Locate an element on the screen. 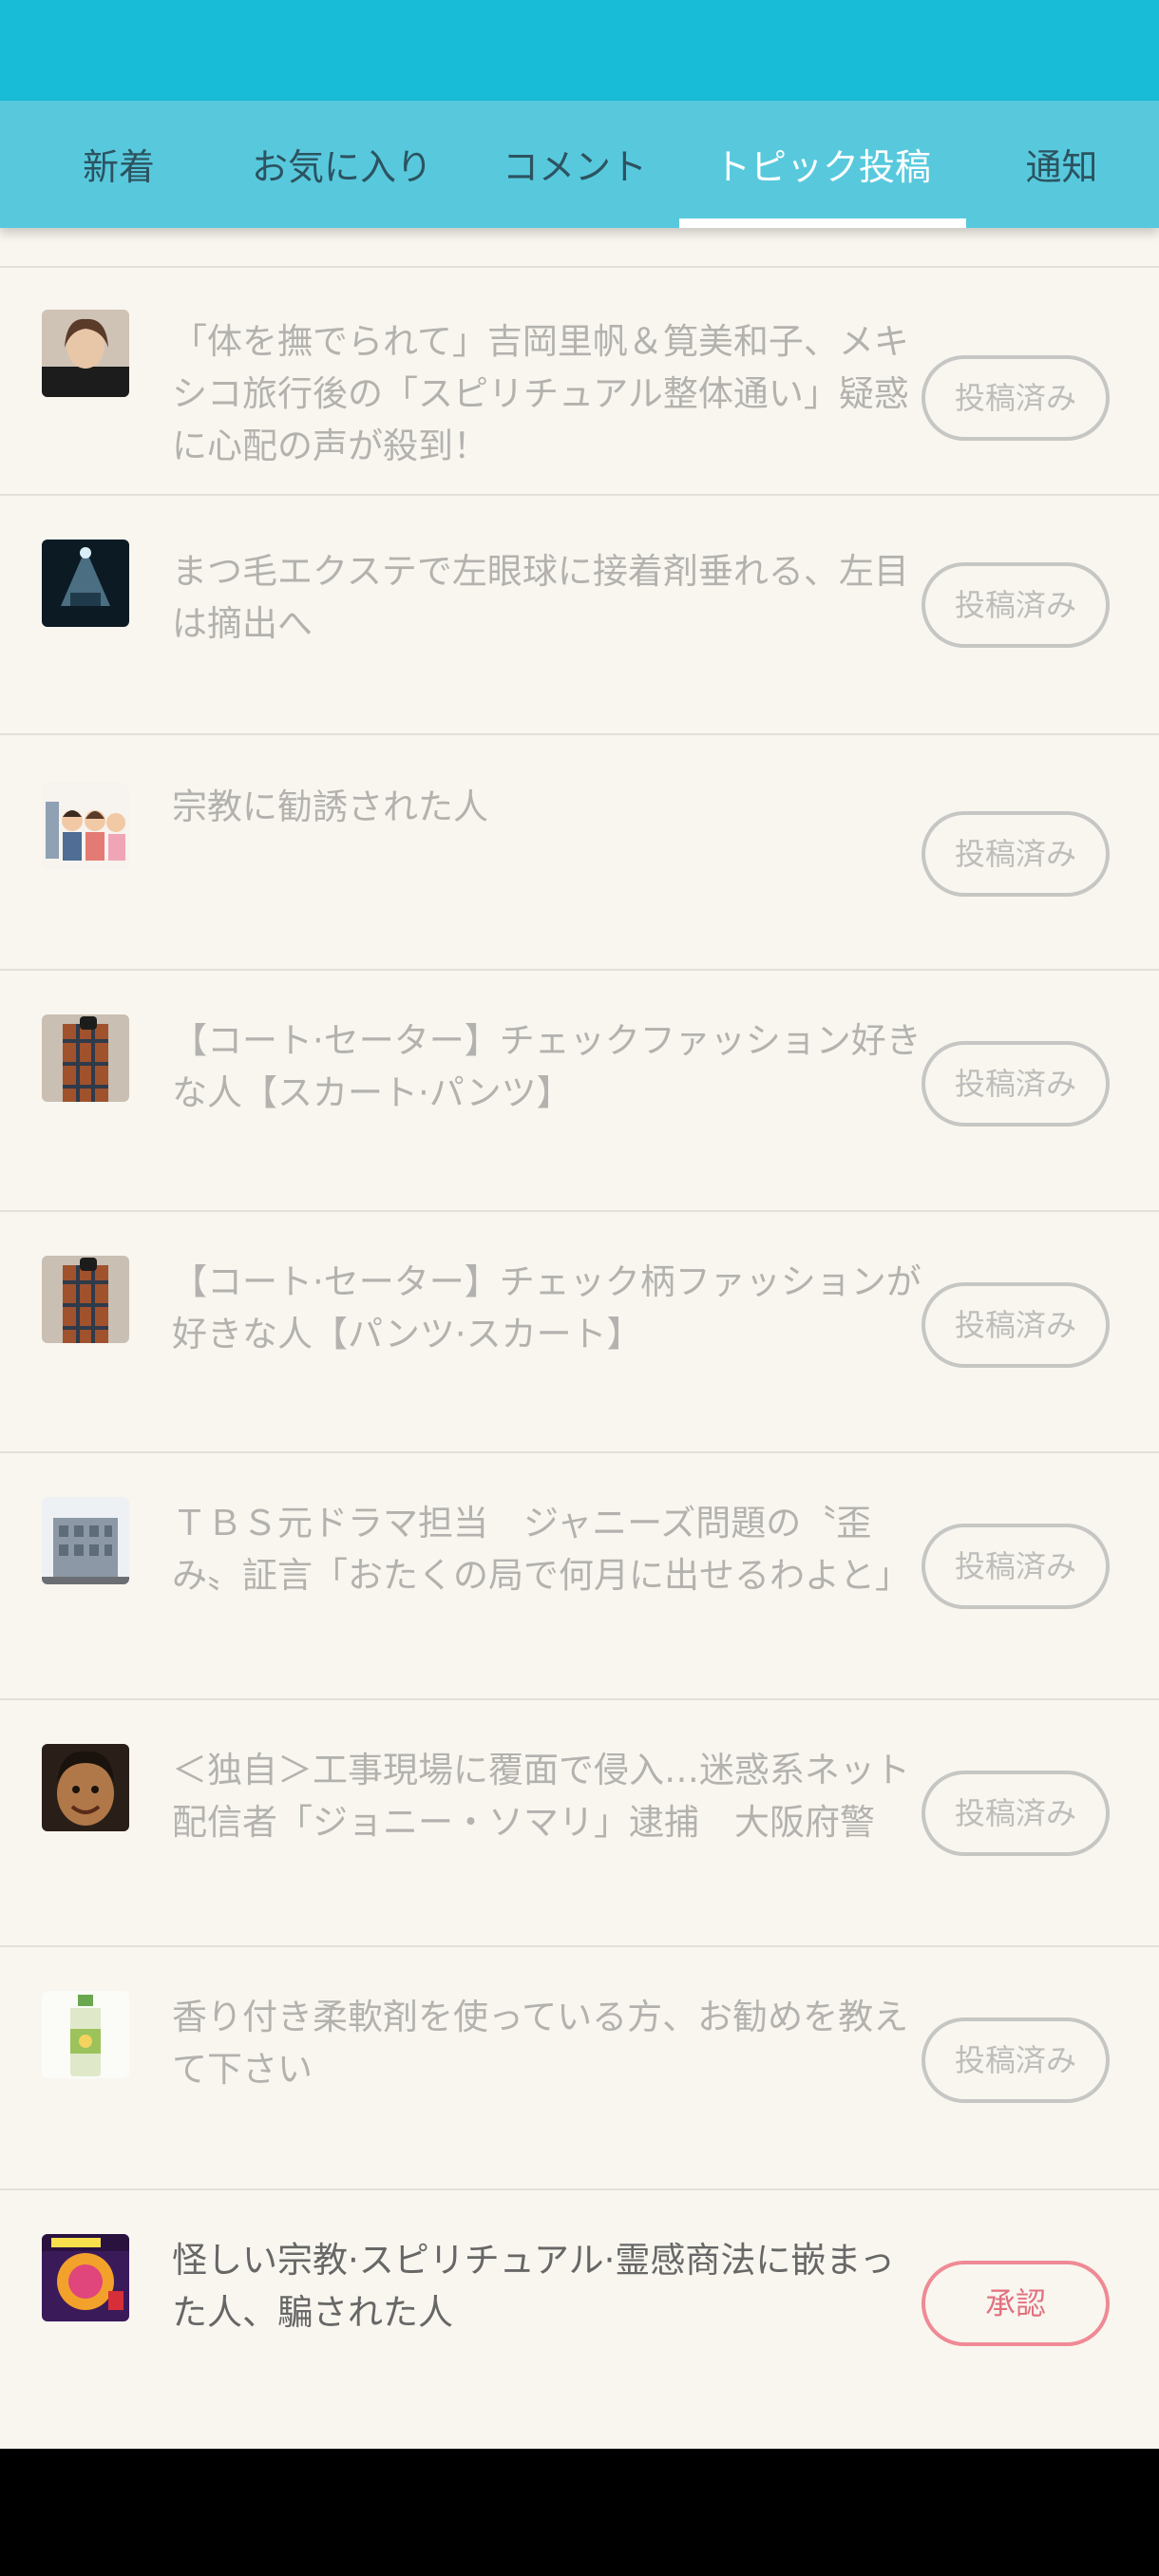 This screenshot has width=1159, height=2576. topic-title: 香り付き柔軟剤を使っている方、お勧めを教えて下さい is located at coordinates (540, 2043).